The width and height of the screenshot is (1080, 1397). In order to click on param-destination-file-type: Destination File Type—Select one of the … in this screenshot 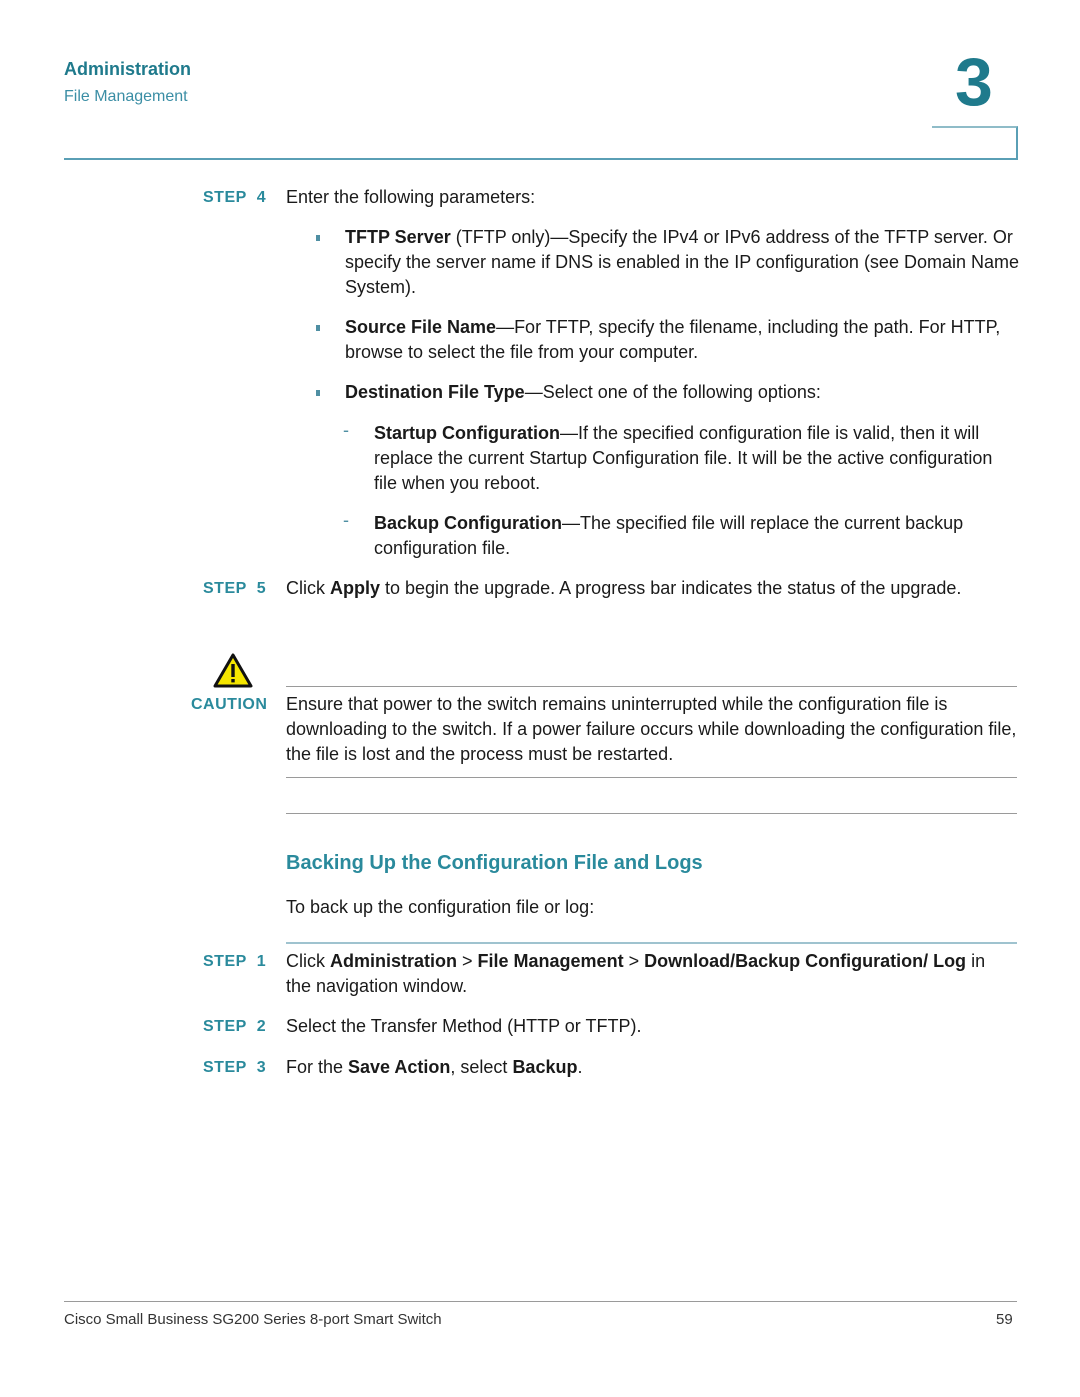, I will do `click(682, 392)`.